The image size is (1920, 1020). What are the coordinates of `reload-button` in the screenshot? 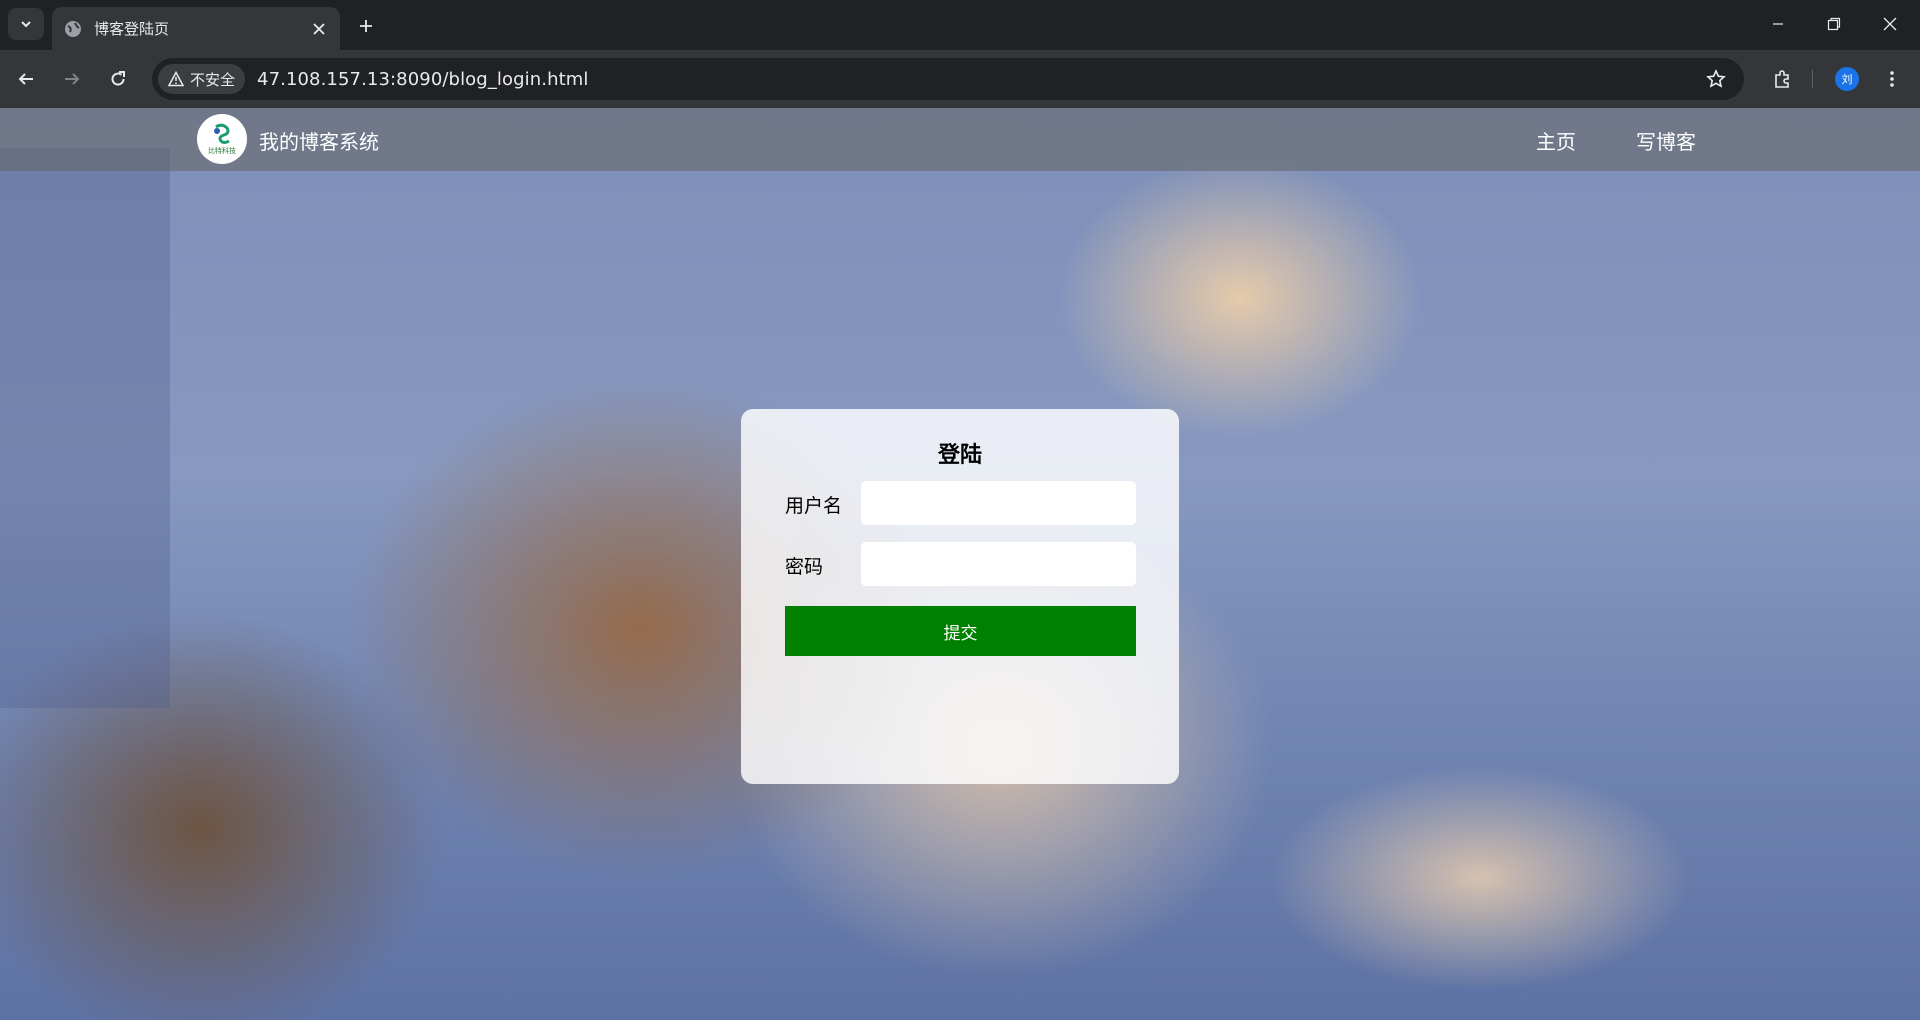 It's located at (118, 79).